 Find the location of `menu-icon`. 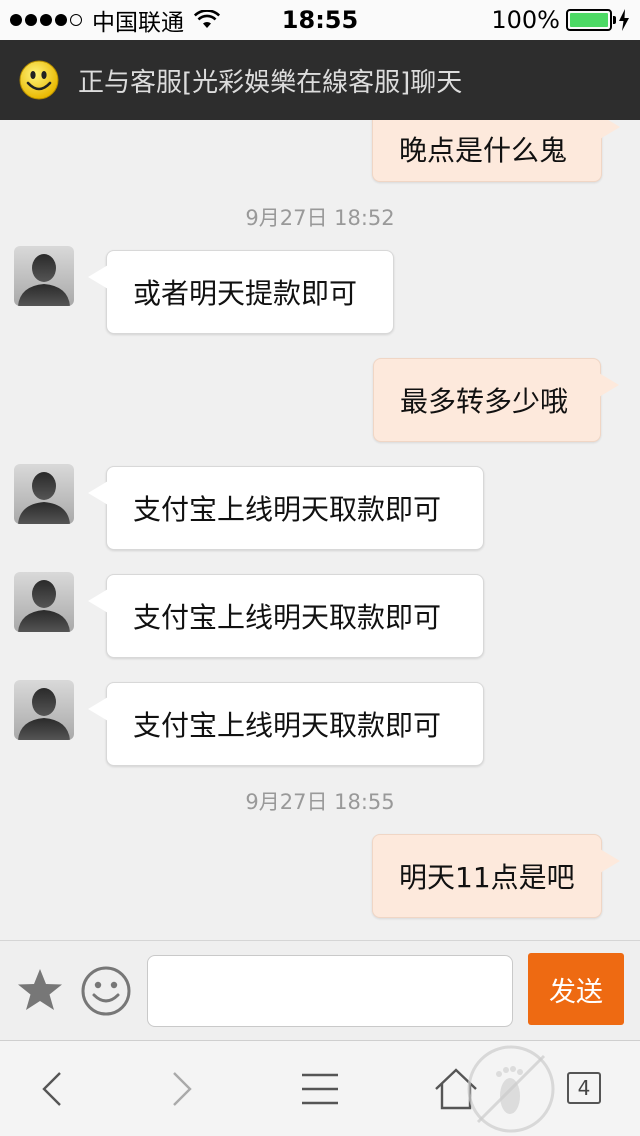

menu-icon is located at coordinates (320, 1089).